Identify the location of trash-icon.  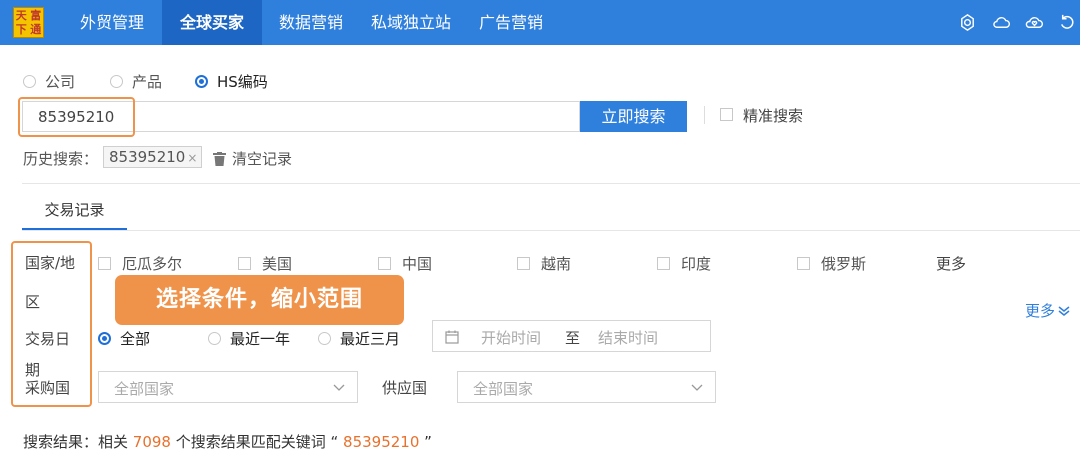
(219, 158).